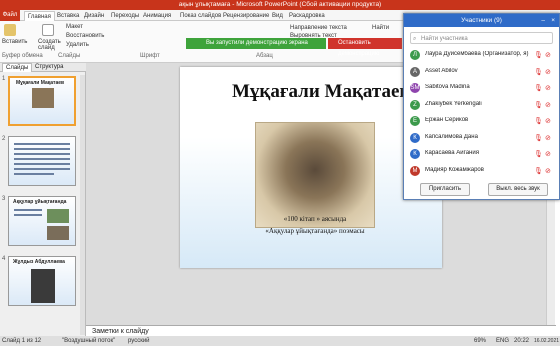 This screenshot has height=346, width=560. Describe the element at coordinates (452, 153) in the screenshot. I see `participant-name: Карасаева Айгания` at that location.